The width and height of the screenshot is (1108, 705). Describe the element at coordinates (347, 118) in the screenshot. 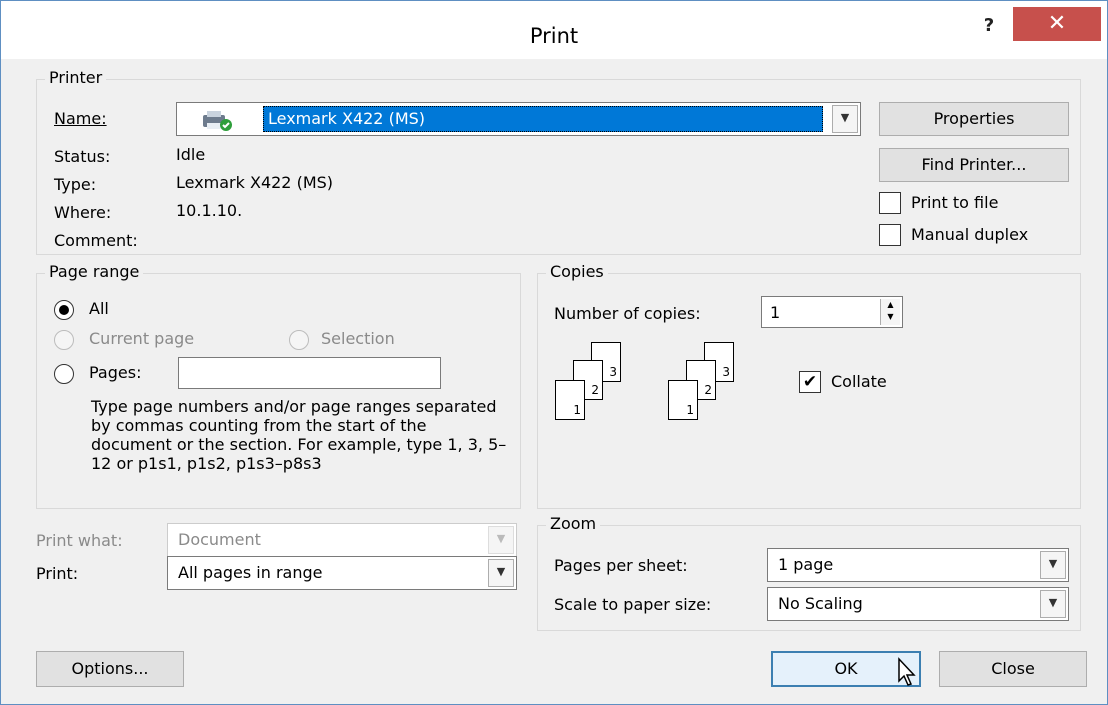

I see `printer-name-value: Lexmark X422 (MS)` at that location.